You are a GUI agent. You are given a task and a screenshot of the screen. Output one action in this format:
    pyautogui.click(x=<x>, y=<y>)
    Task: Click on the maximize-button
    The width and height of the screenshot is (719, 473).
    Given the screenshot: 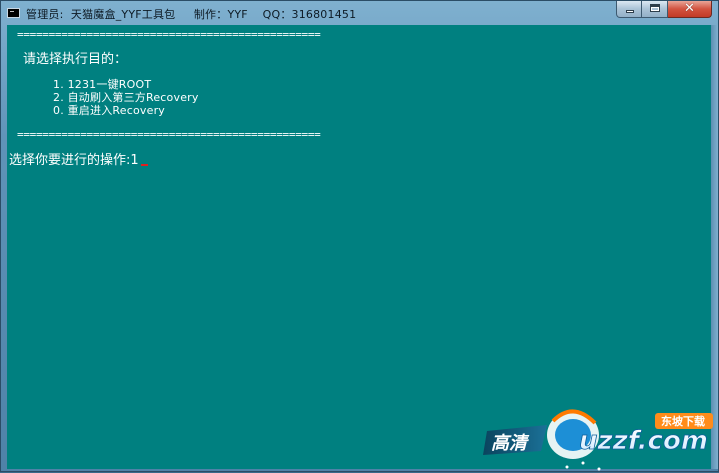 What is the action you would take?
    pyautogui.click(x=655, y=9)
    